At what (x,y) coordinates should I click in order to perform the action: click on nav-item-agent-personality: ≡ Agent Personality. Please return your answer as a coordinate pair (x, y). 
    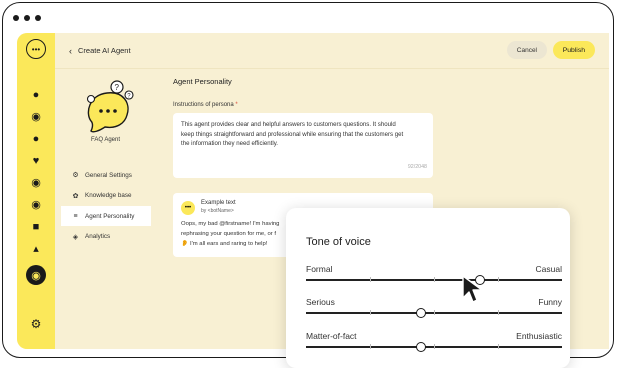
    Looking at the image, I should click on (106, 216).